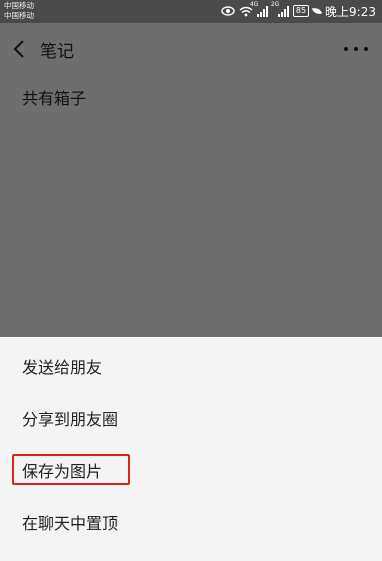  Describe the element at coordinates (62, 366) in the screenshot. I see `menu-item-send-to-friend: 发送给朋友` at that location.